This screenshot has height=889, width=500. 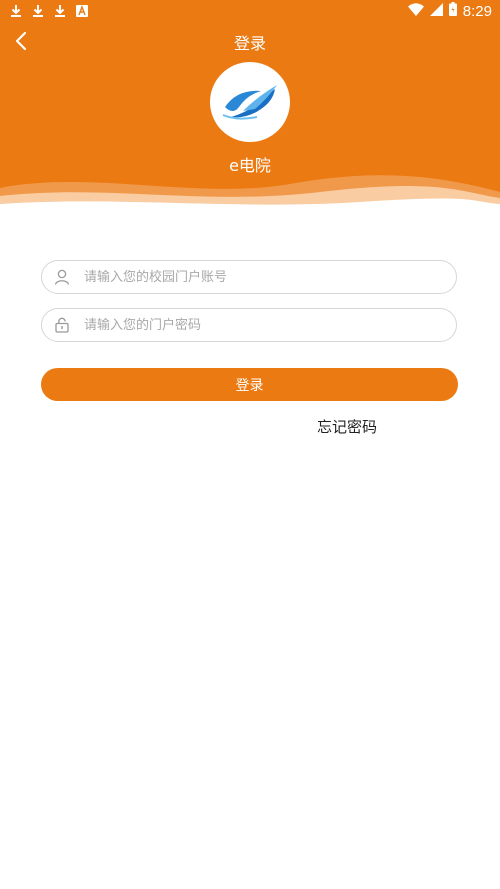 What do you see at coordinates (250, 12) in the screenshot?
I see `status-bar: 8:29` at bounding box center [250, 12].